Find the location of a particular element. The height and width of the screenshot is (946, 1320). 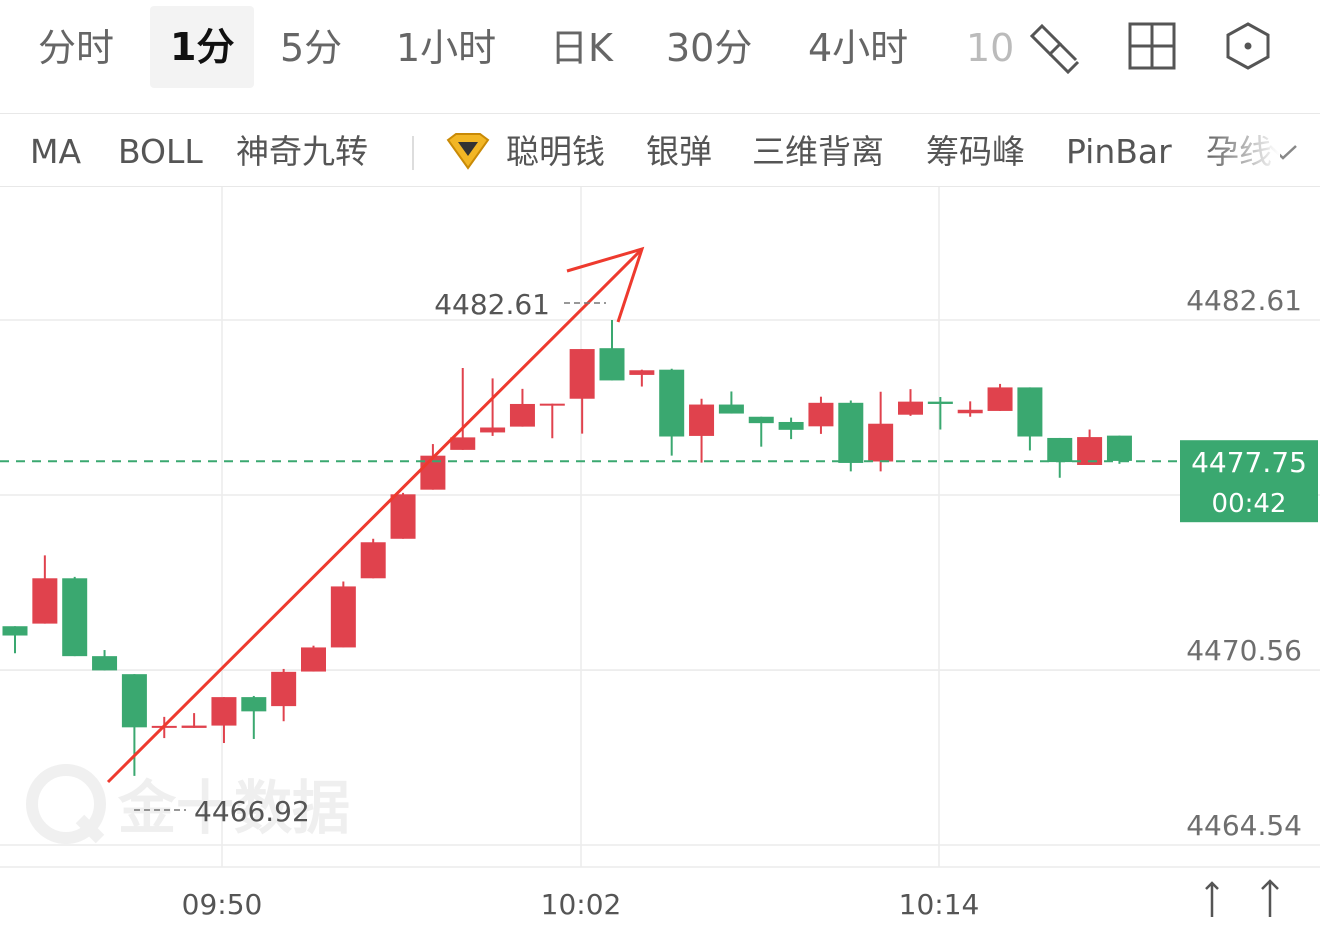

tab-fenshi: 分时 is located at coordinates (76, 48).